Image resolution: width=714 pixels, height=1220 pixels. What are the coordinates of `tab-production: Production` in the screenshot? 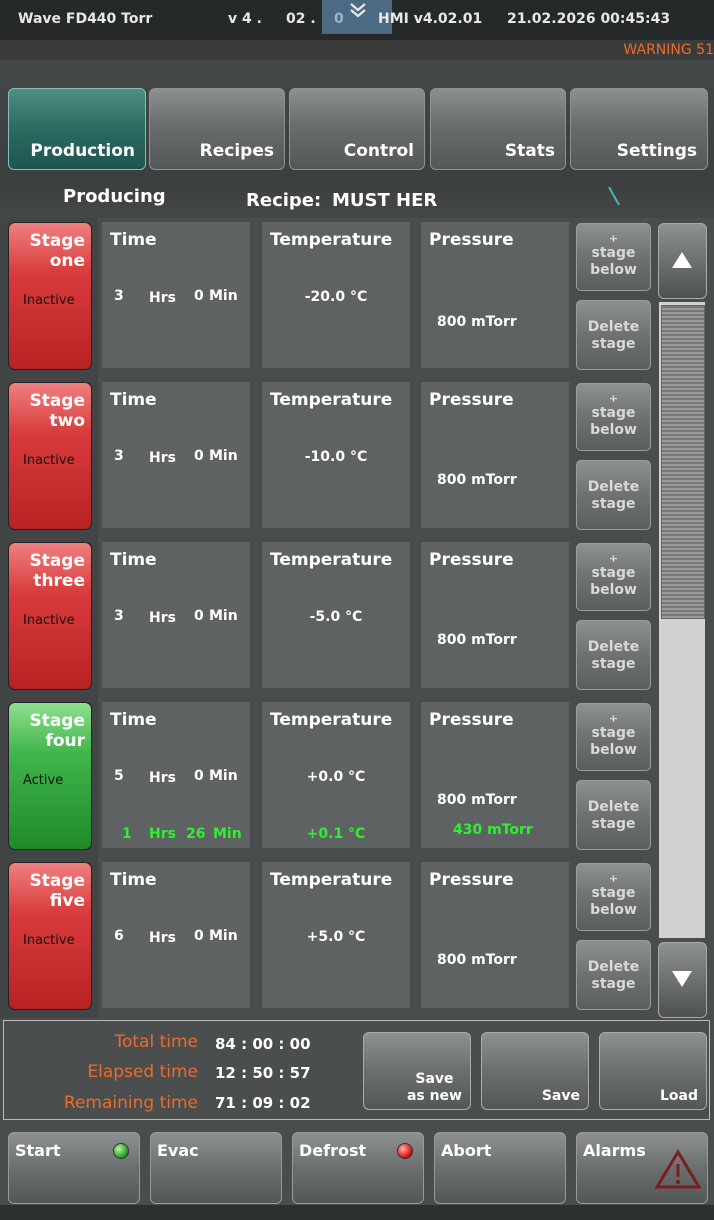 It's located at (77, 129).